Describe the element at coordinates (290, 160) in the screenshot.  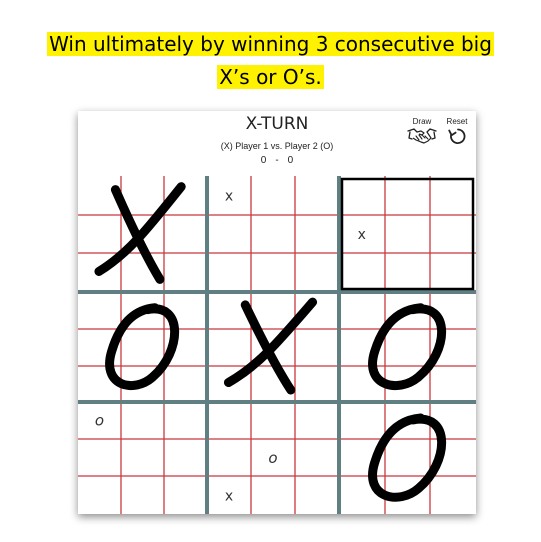
I see `score-player-2: 0` at that location.